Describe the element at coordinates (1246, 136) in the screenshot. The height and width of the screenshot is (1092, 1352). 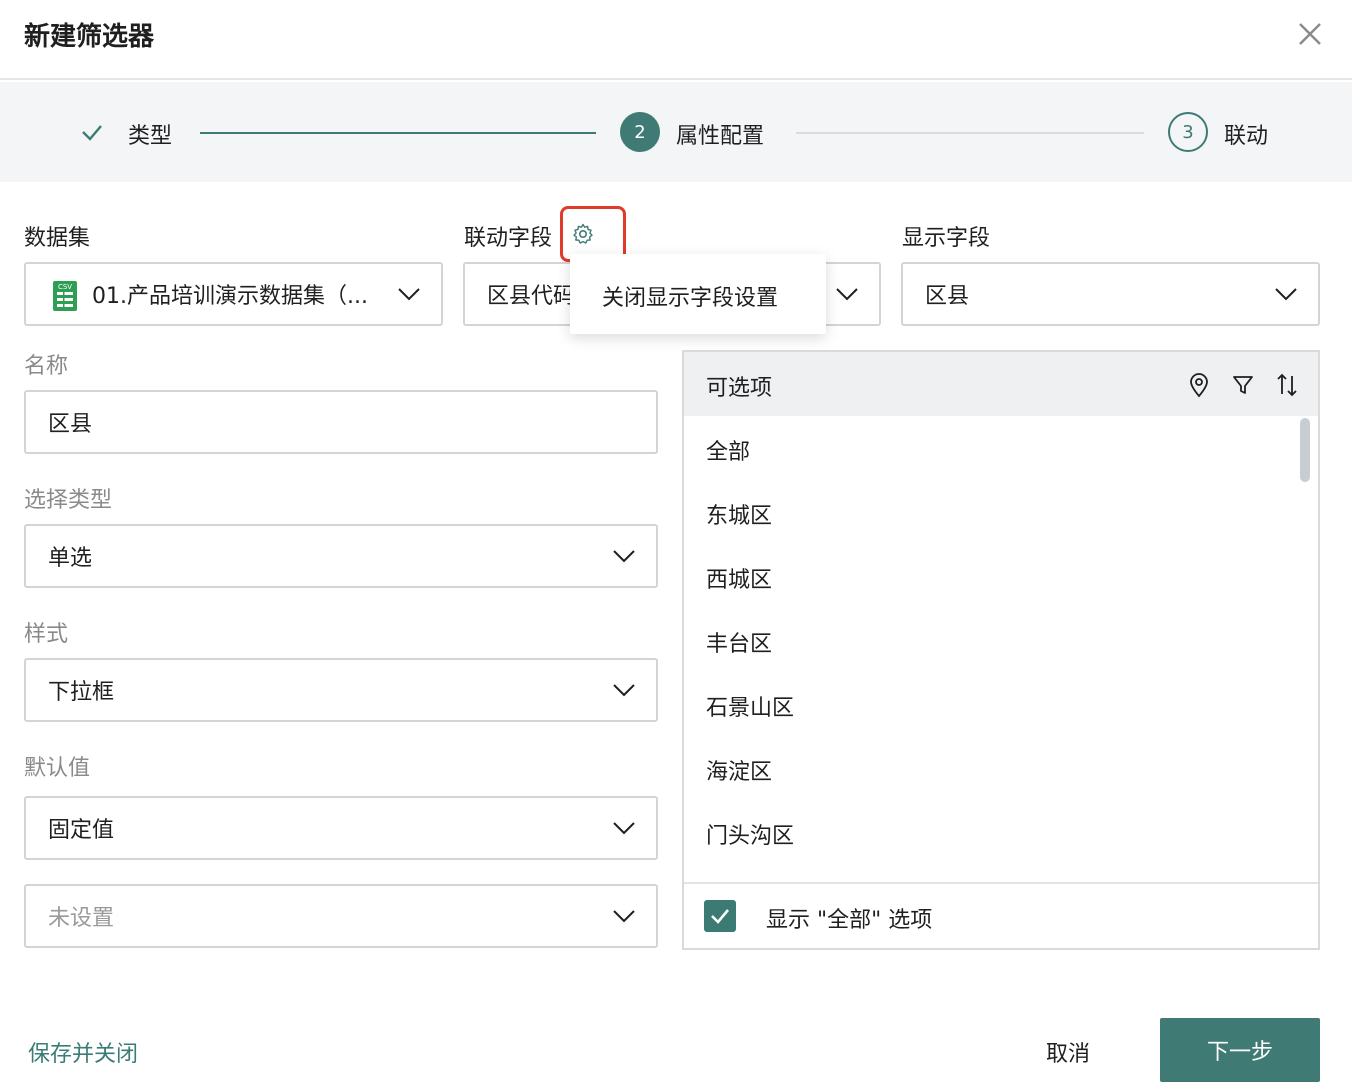
I see `step-link-label: 联动` at that location.